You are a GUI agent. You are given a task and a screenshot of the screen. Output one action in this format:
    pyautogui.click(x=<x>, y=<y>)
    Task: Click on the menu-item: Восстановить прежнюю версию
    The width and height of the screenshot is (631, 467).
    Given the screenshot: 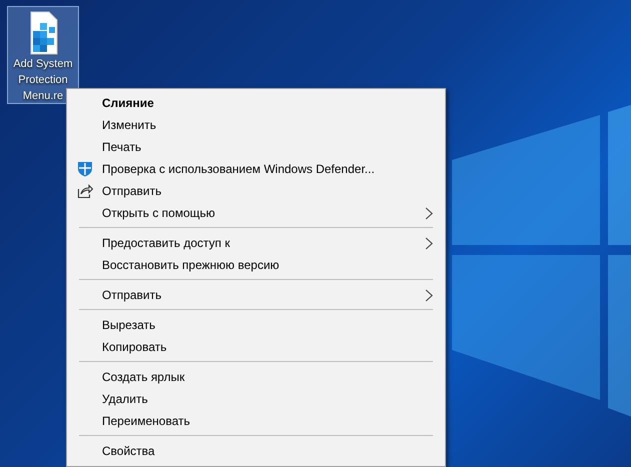 What is the action you would take?
    pyautogui.click(x=256, y=265)
    